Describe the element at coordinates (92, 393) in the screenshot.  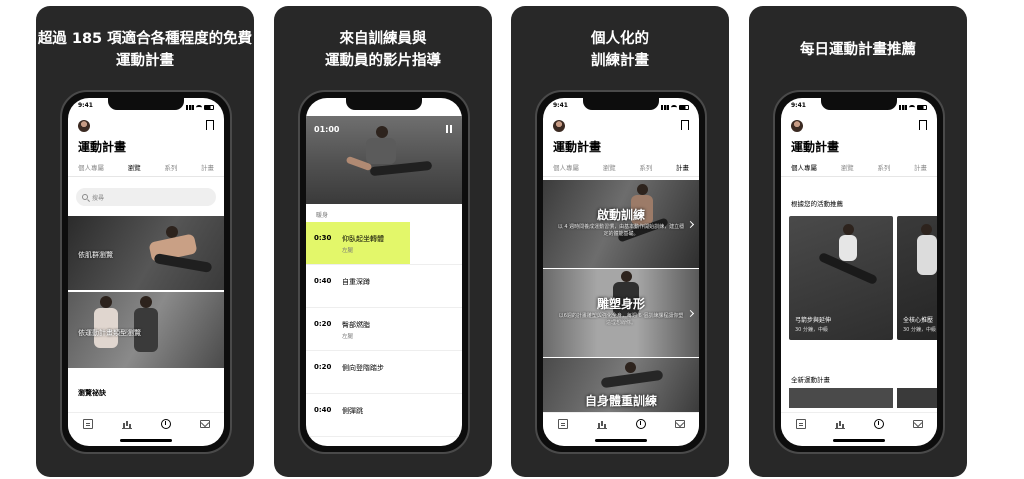
I see `section-heading: 瀏覽祕訣` at that location.